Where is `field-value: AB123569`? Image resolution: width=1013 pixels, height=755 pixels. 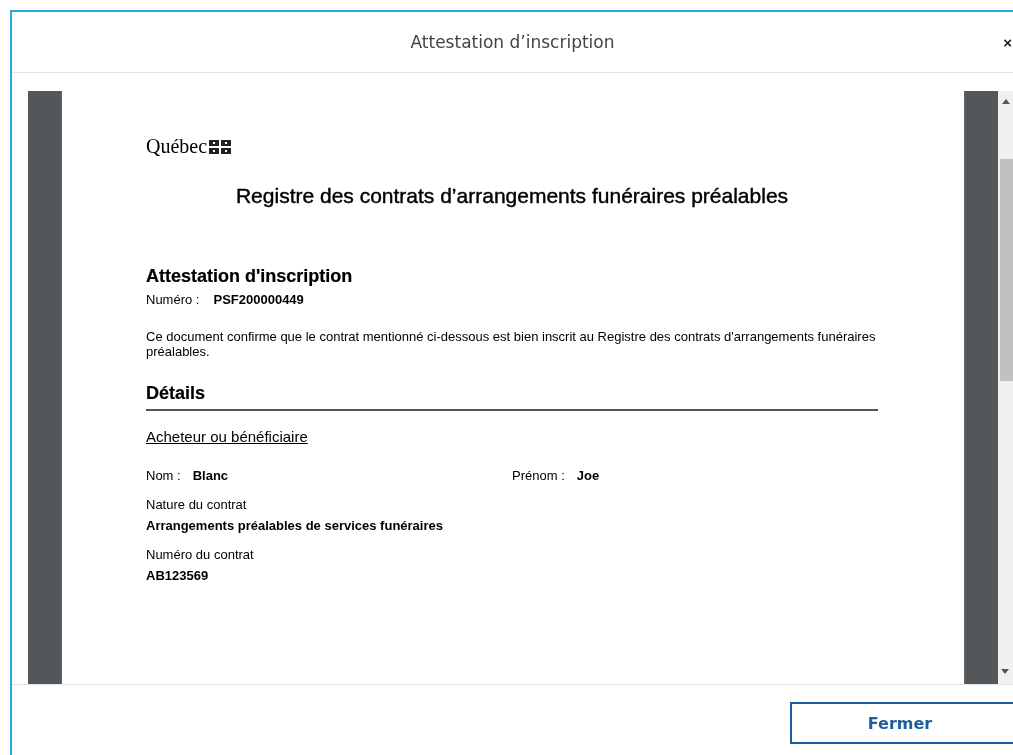 field-value: AB123569 is located at coordinates (178, 575).